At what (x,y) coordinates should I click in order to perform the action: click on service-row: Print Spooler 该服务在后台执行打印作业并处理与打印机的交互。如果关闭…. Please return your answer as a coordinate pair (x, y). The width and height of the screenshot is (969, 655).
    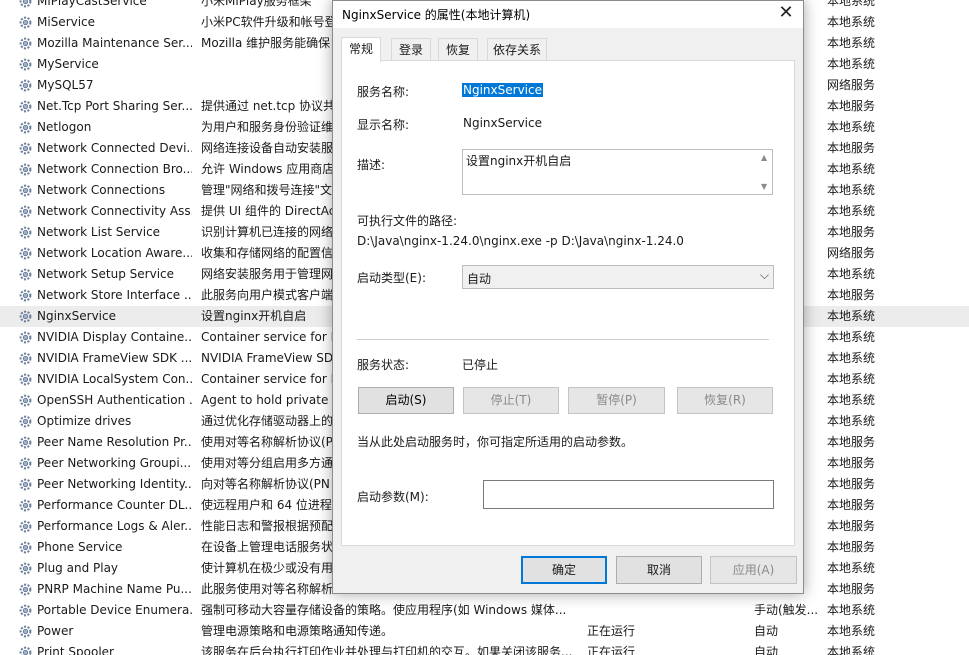
    Looking at the image, I should click on (484, 648).